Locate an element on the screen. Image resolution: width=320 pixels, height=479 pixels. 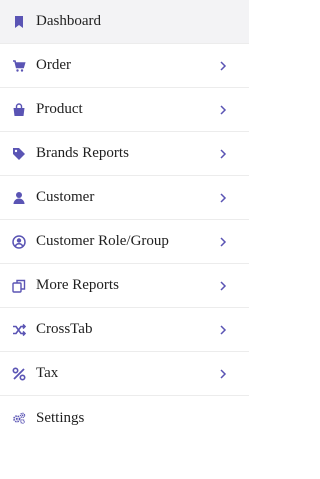
menu-item-brands-reports: Brands Reports is located at coordinates (124, 154).